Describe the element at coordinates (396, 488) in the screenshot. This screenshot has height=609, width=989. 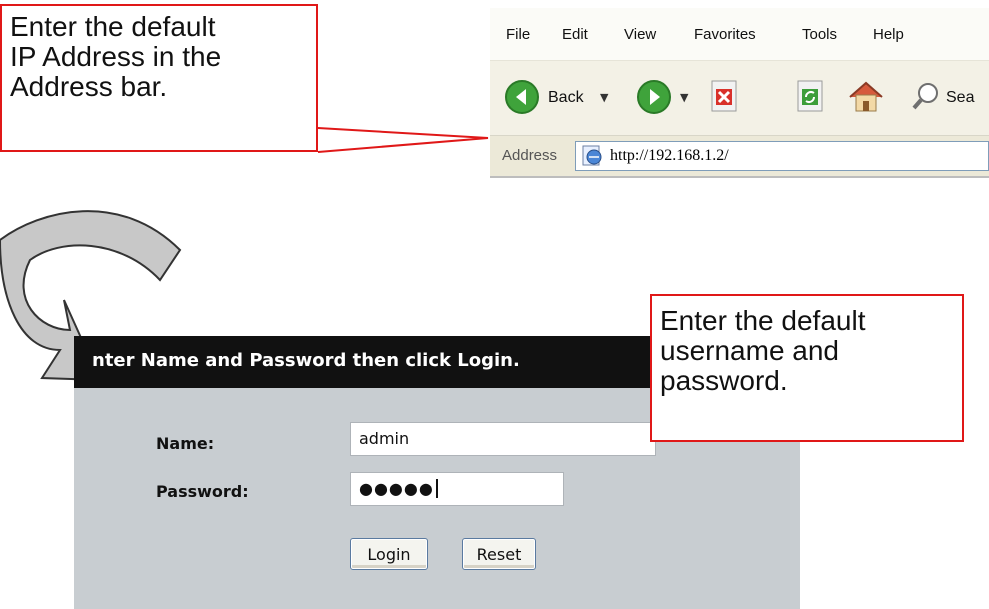
I see `password-mask: ●●●●●` at that location.